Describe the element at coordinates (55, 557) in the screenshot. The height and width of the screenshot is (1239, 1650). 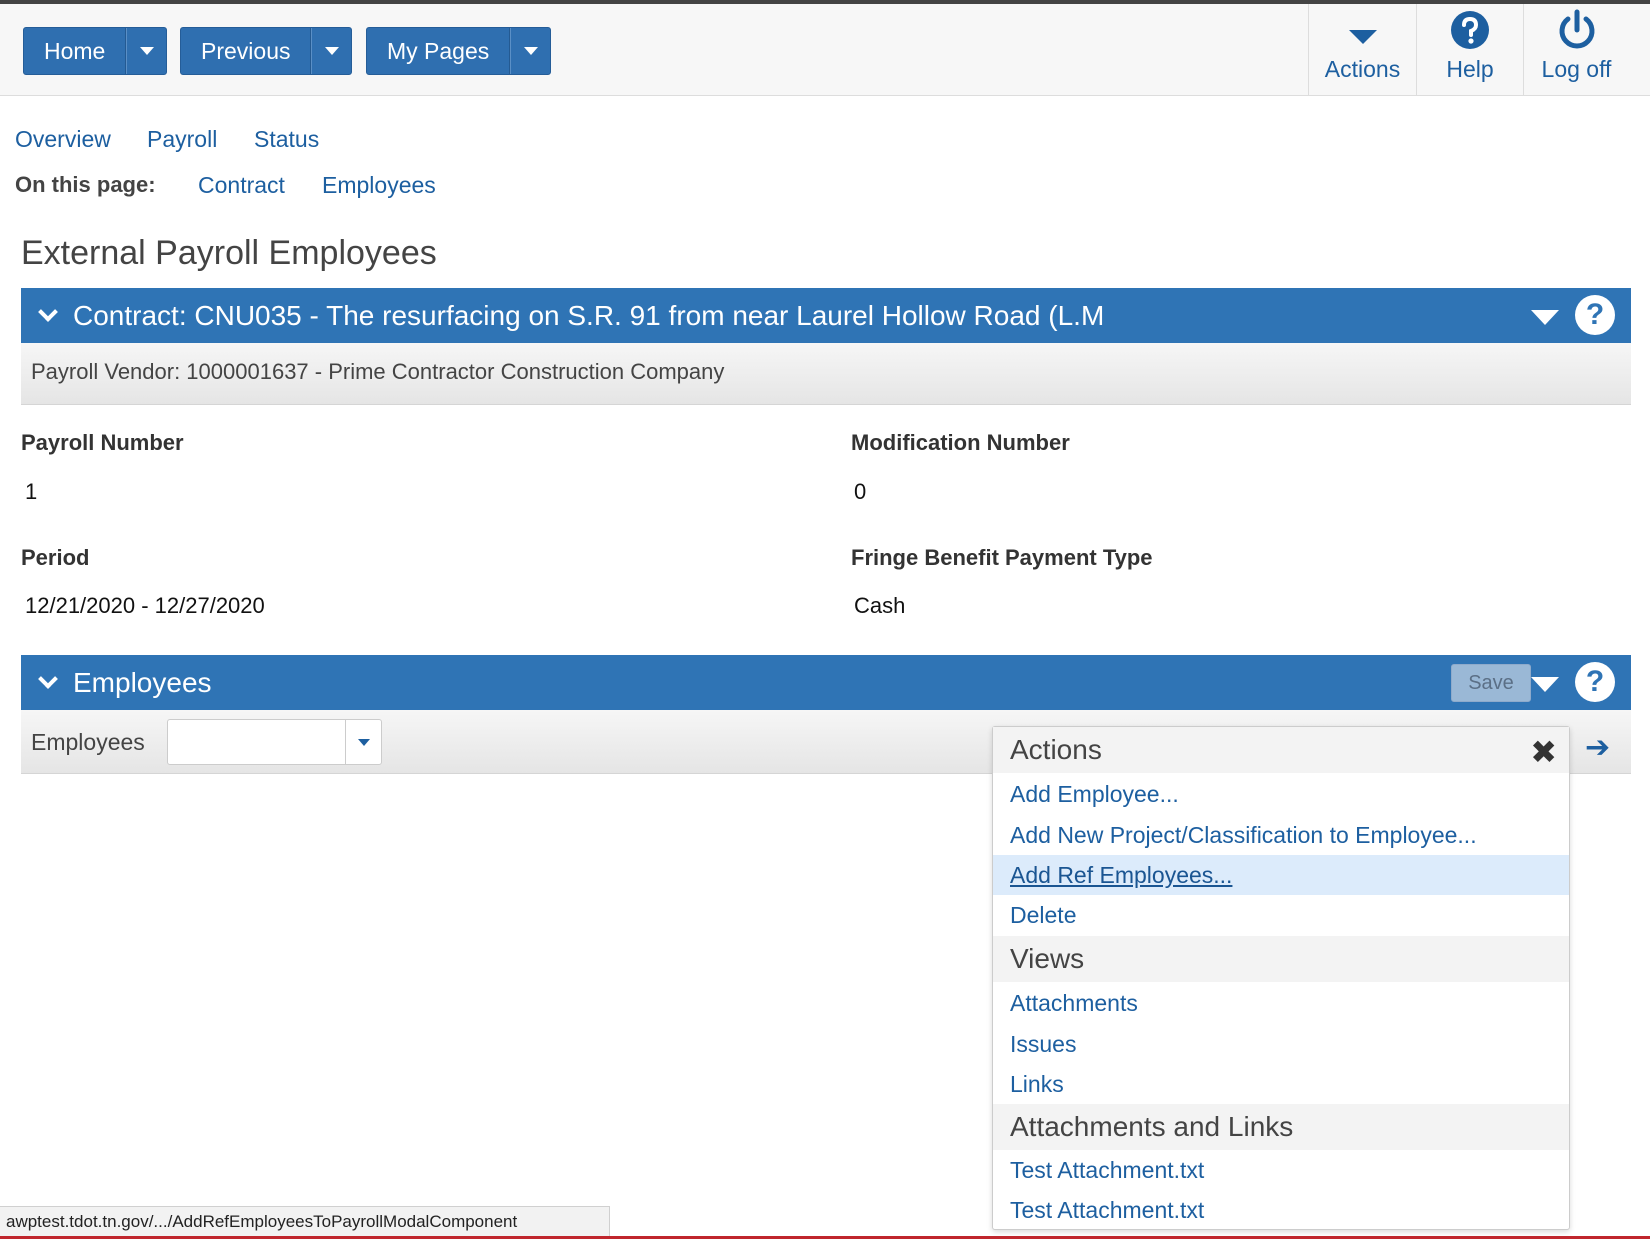
I see `period-label: Period` at that location.